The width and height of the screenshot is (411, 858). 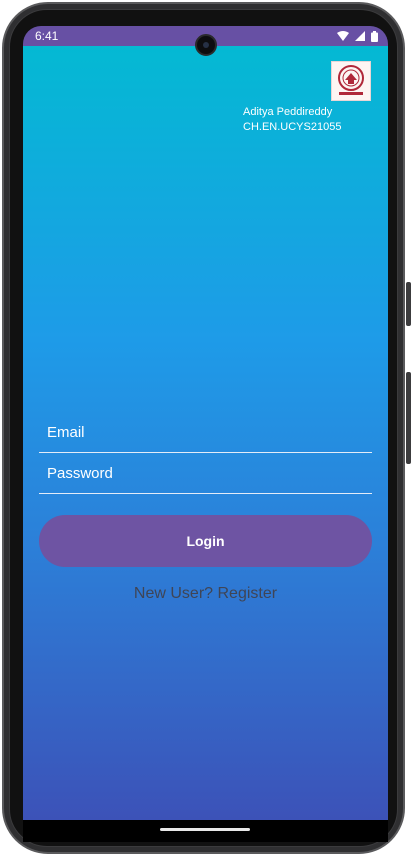 What do you see at coordinates (343, 36) in the screenshot?
I see `wifi-icon` at bounding box center [343, 36].